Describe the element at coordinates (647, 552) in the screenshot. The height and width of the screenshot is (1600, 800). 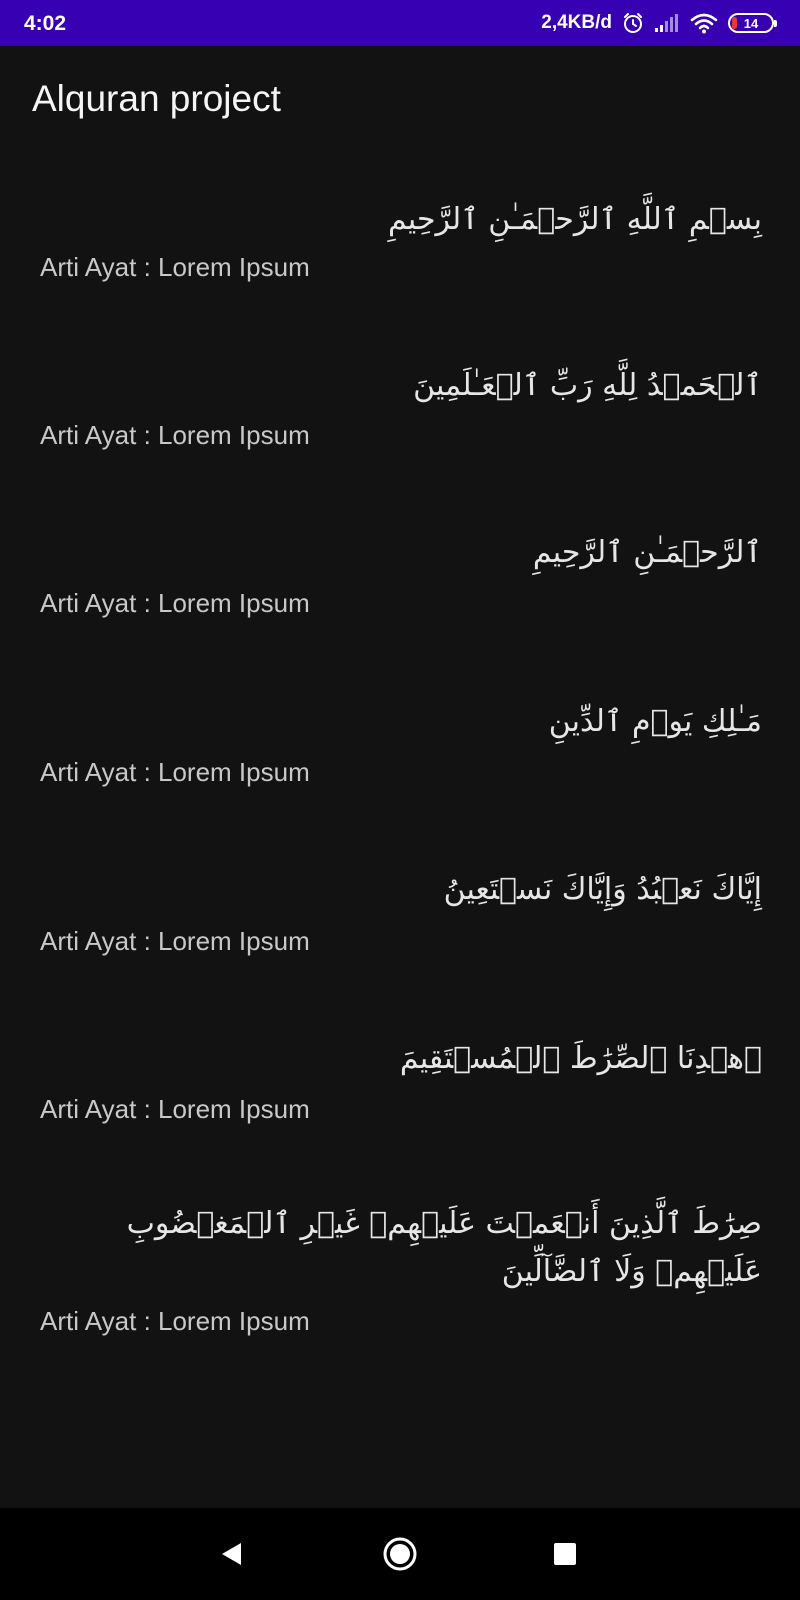
I see `ayat-arabic: ٱلرَّحۡمَـٰنِ ٱلرَّحِيمِ` at that location.